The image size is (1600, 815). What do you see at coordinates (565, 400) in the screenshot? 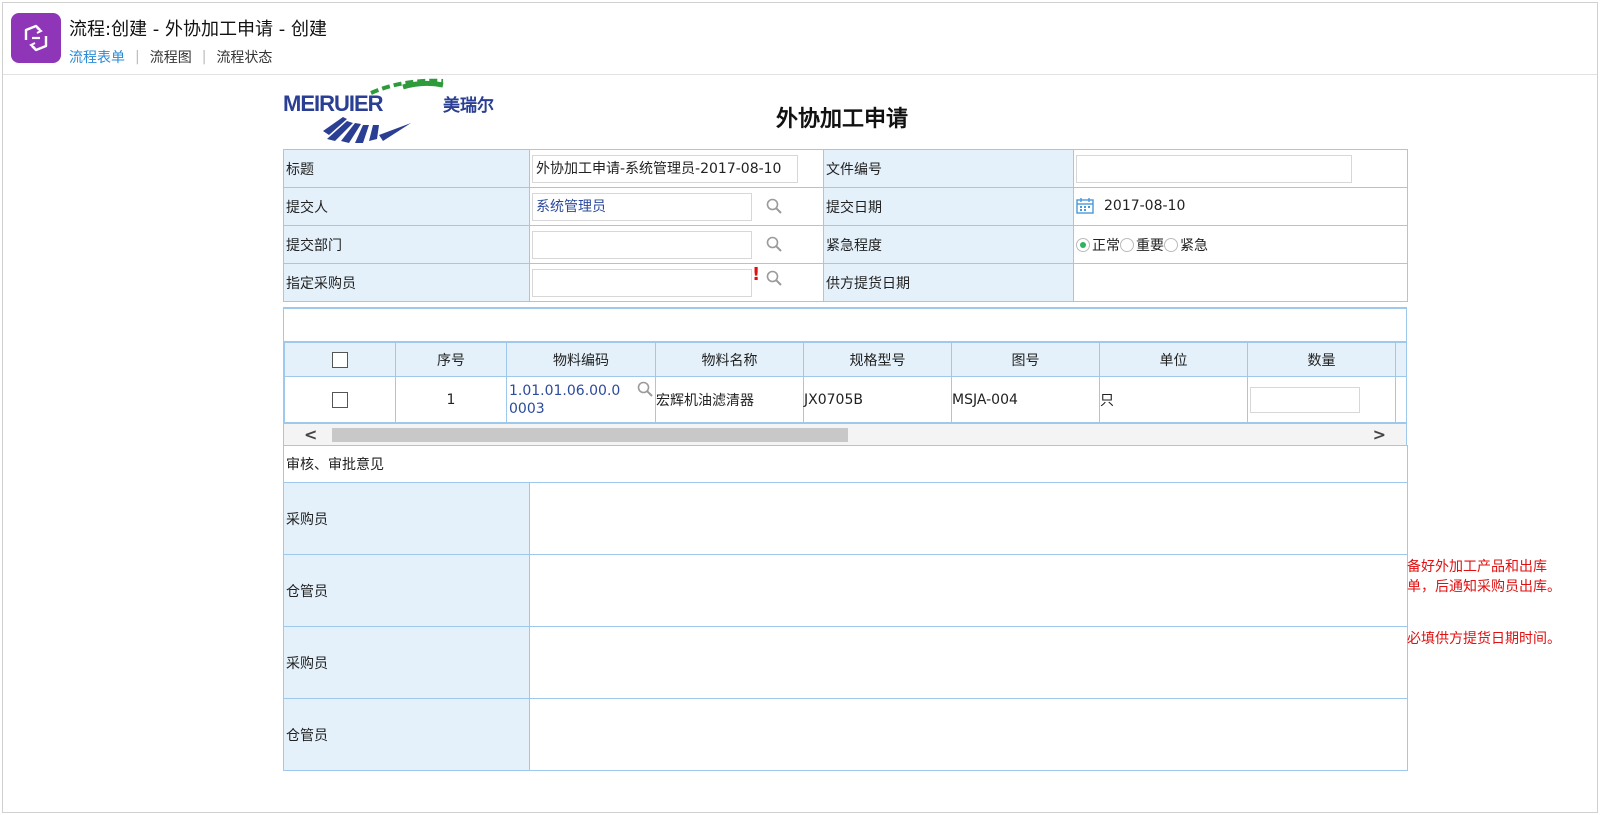
I see `material-code-input: 1.01.01.06.00.00003` at bounding box center [565, 400].